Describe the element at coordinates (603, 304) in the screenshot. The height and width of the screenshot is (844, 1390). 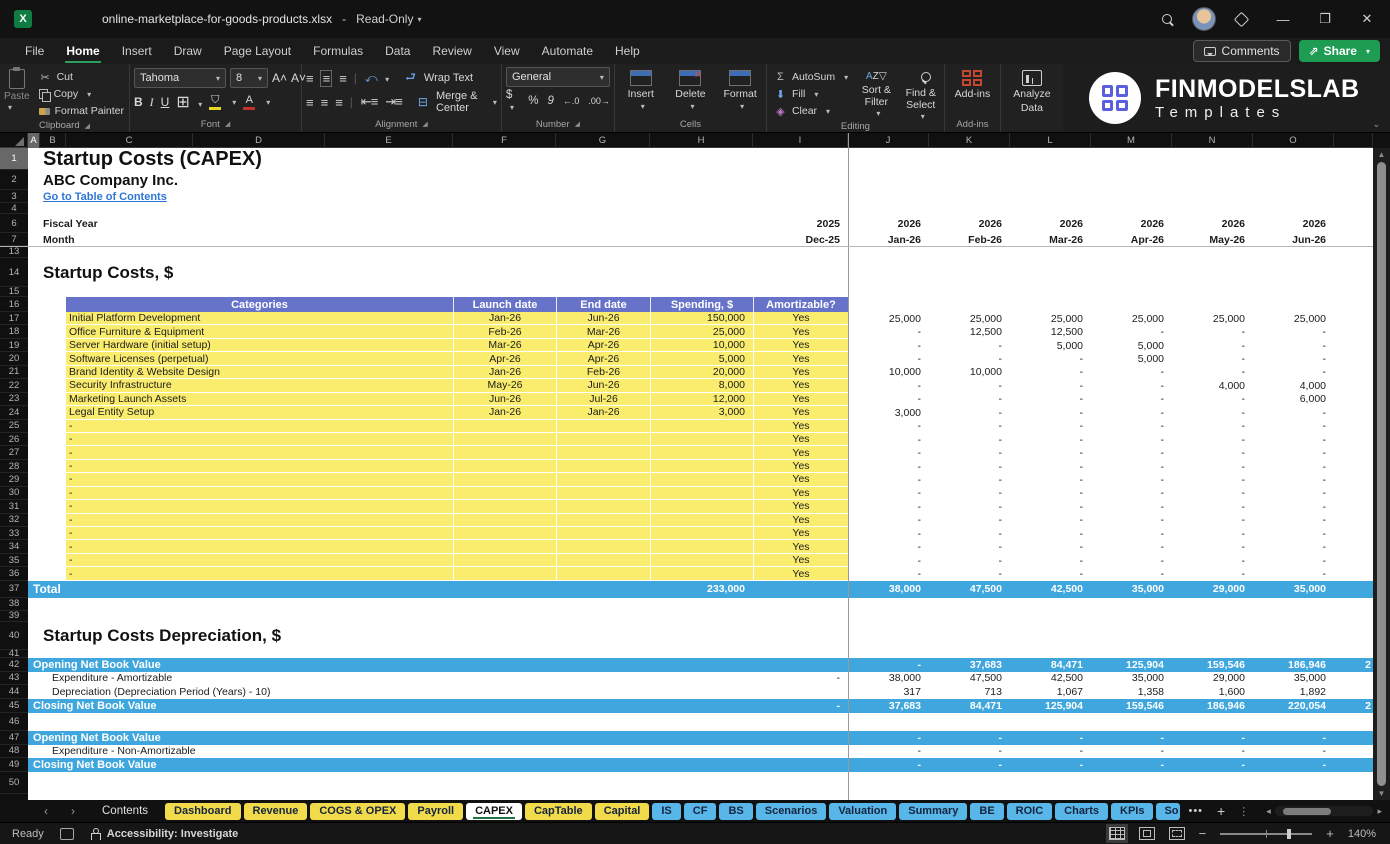
I see `table-header-end-date: End date` at that location.